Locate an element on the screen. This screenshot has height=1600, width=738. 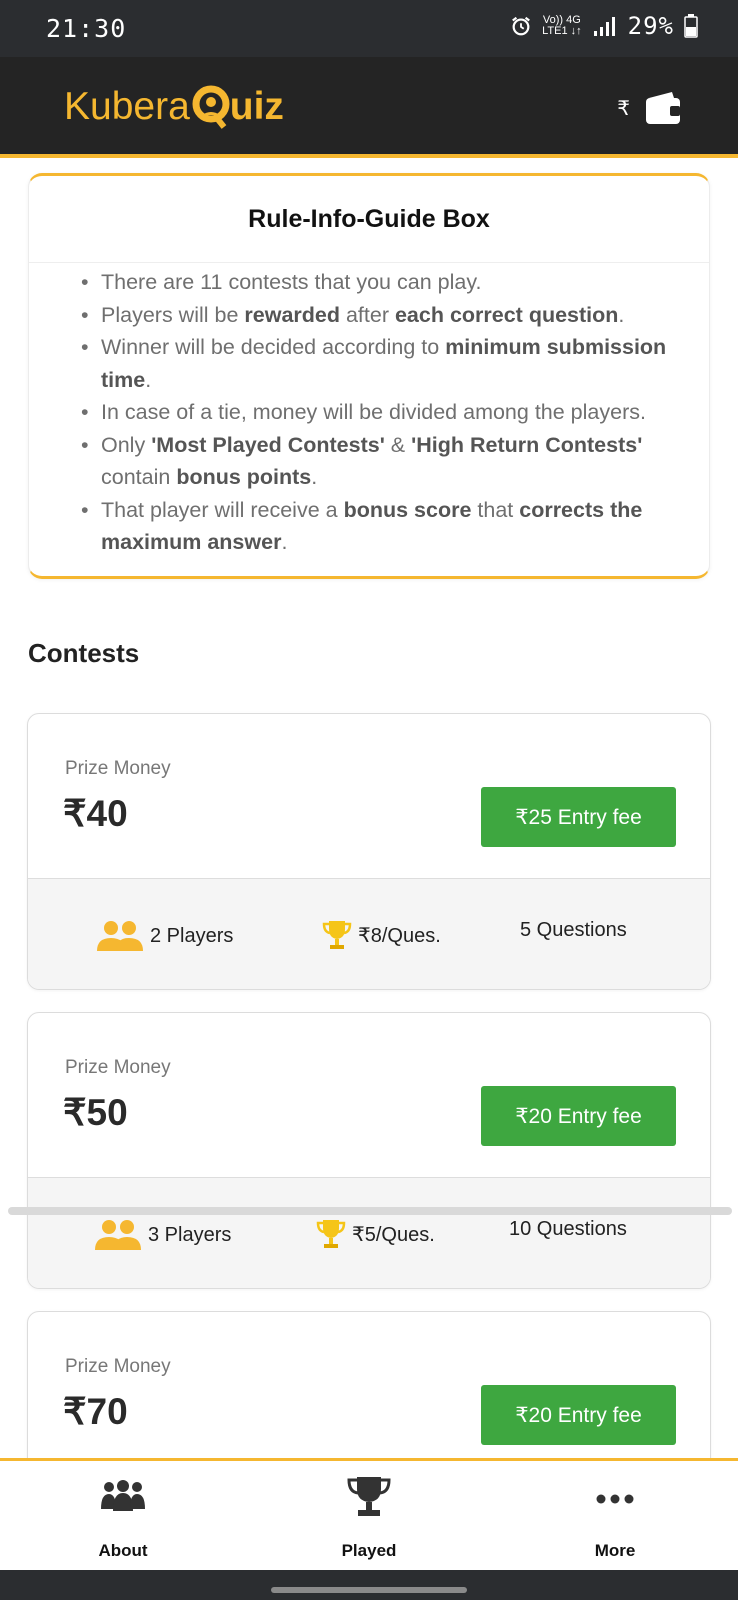
group-icon is located at coordinates (123, 1495).